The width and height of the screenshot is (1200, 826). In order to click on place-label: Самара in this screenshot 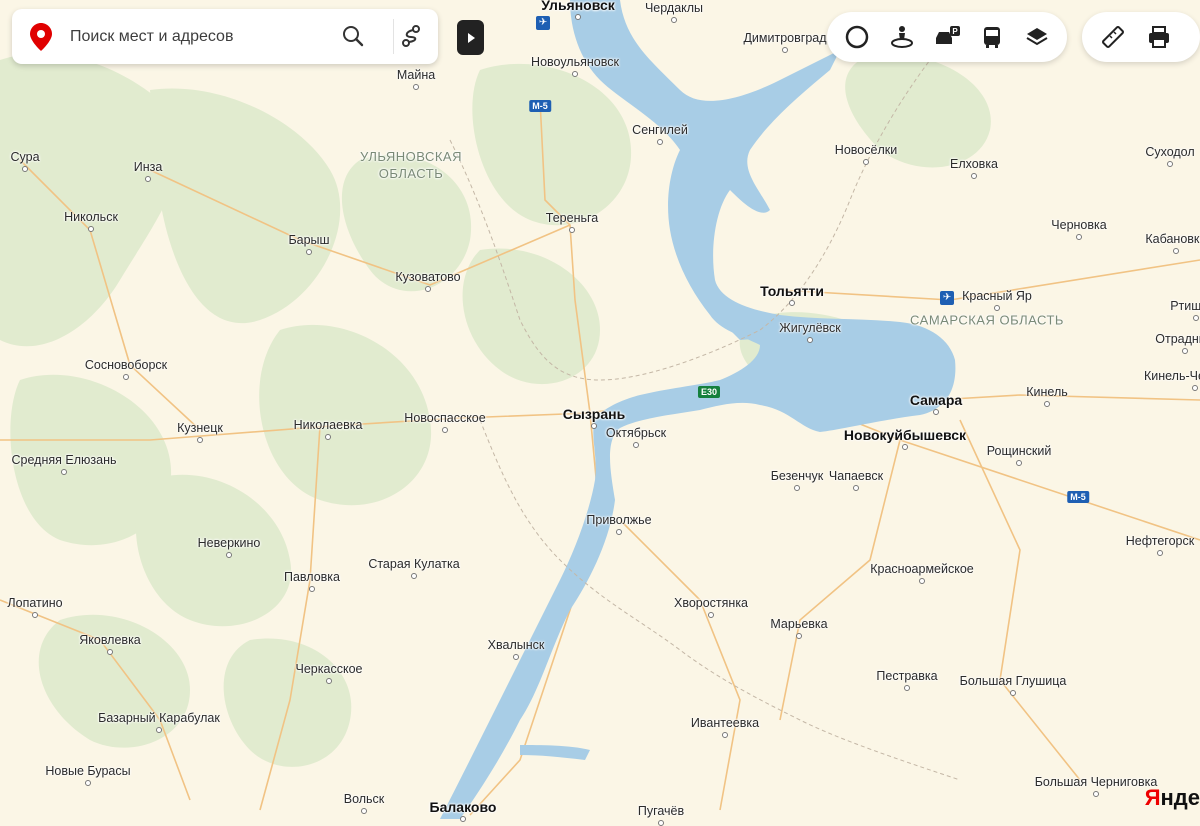, I will do `click(936, 400)`.